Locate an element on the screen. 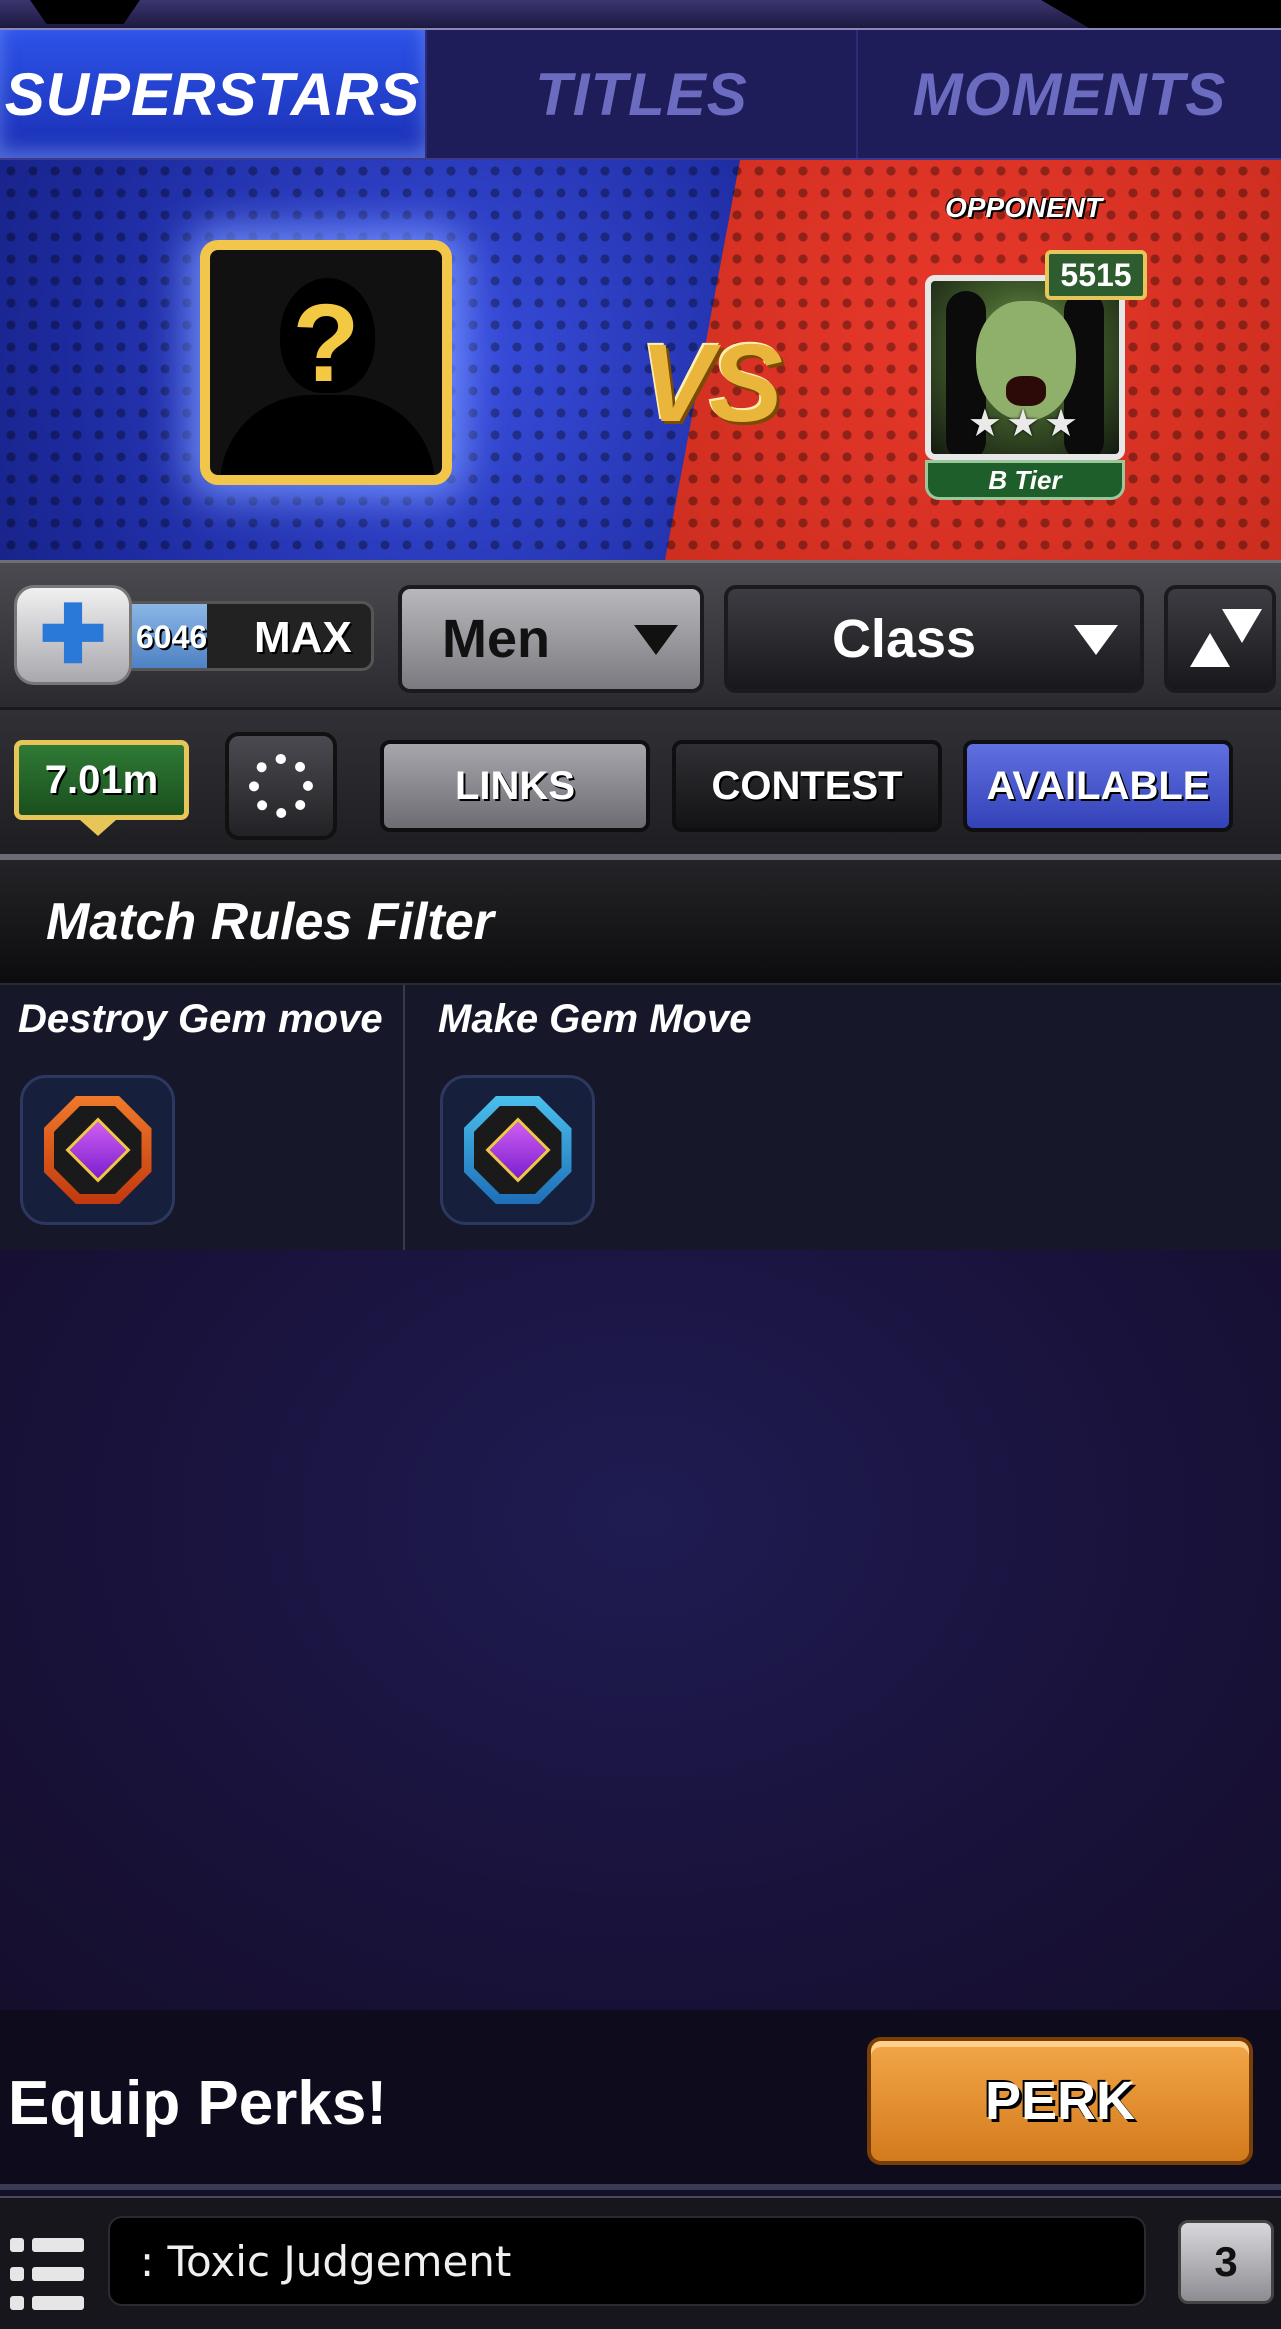  filter-bar: ✚ 6046 MAX Men Class is located at coordinates (640, 635).